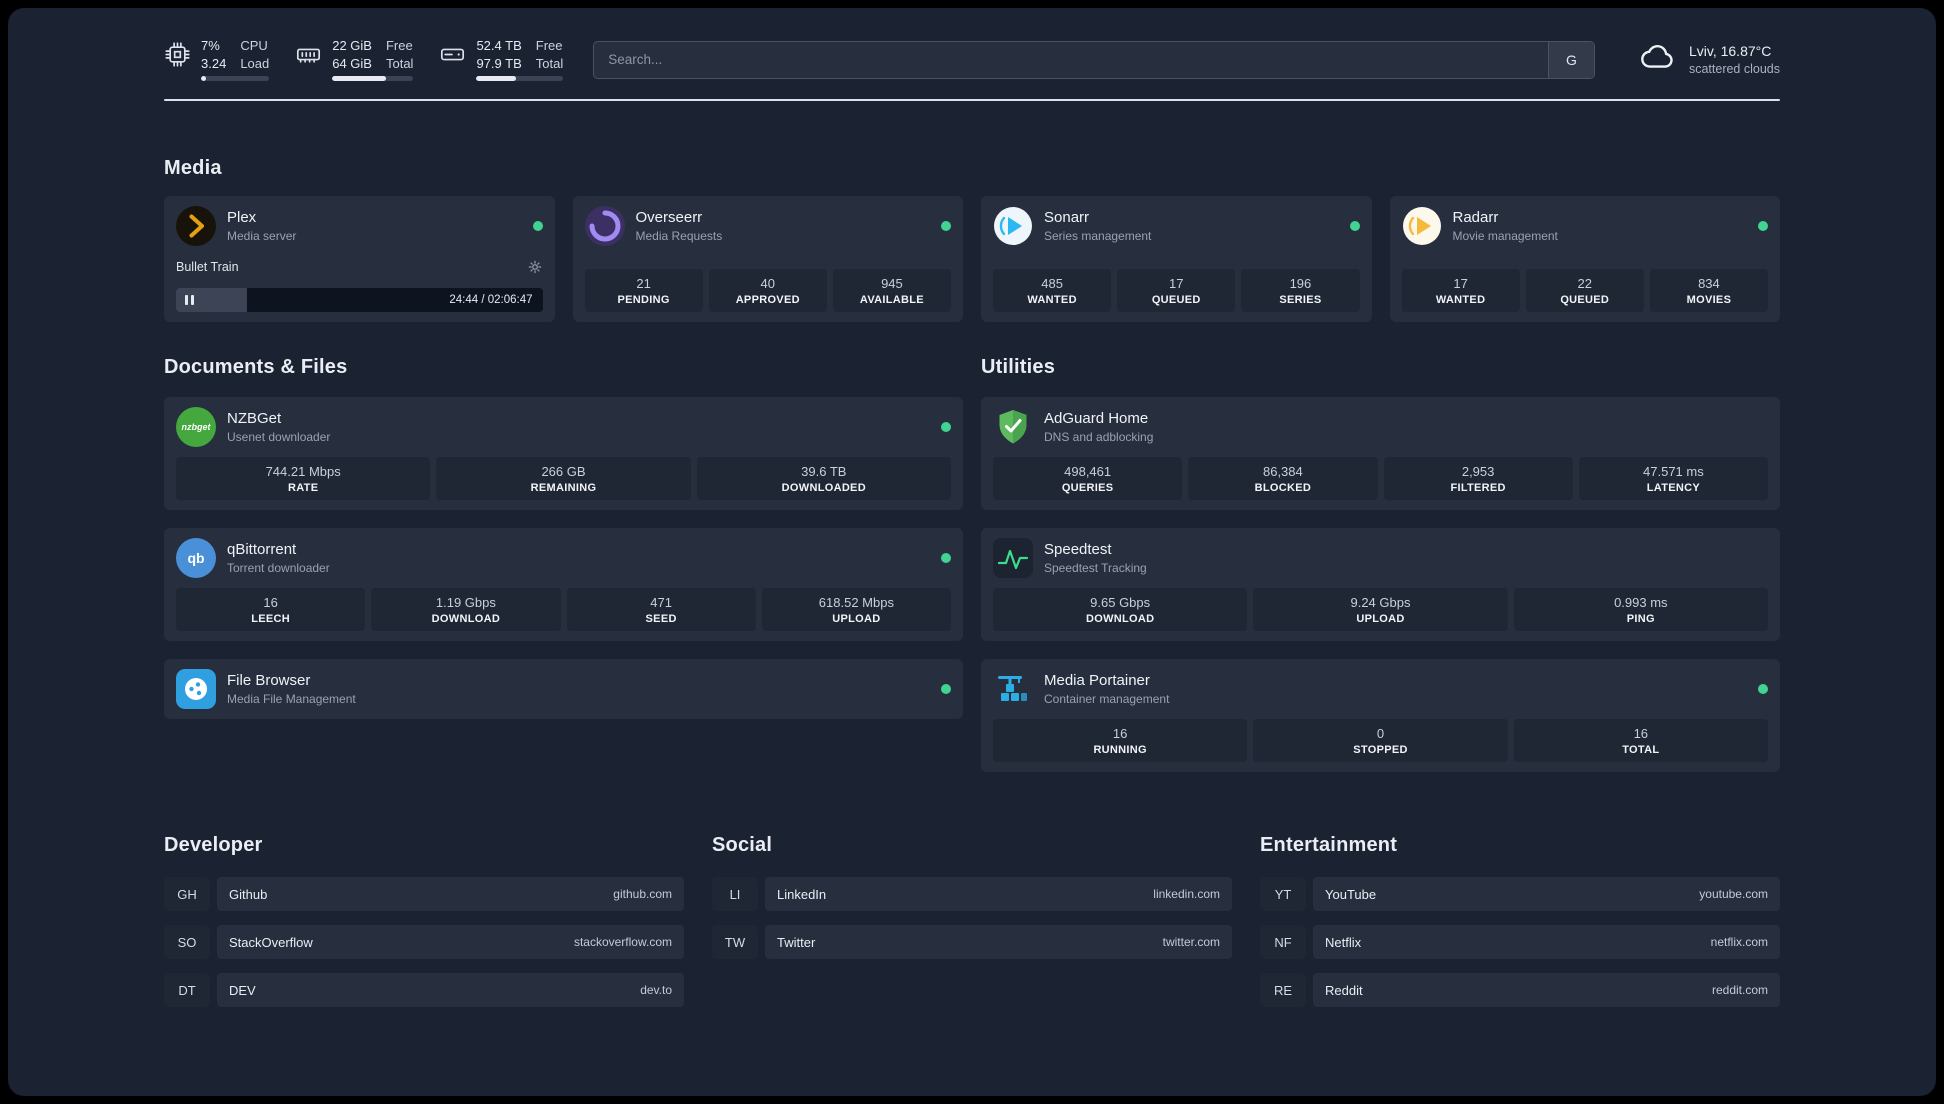 This screenshot has width=1944, height=1104. I want to click on section-title-entertainment: Entertainment, so click(1329, 845).